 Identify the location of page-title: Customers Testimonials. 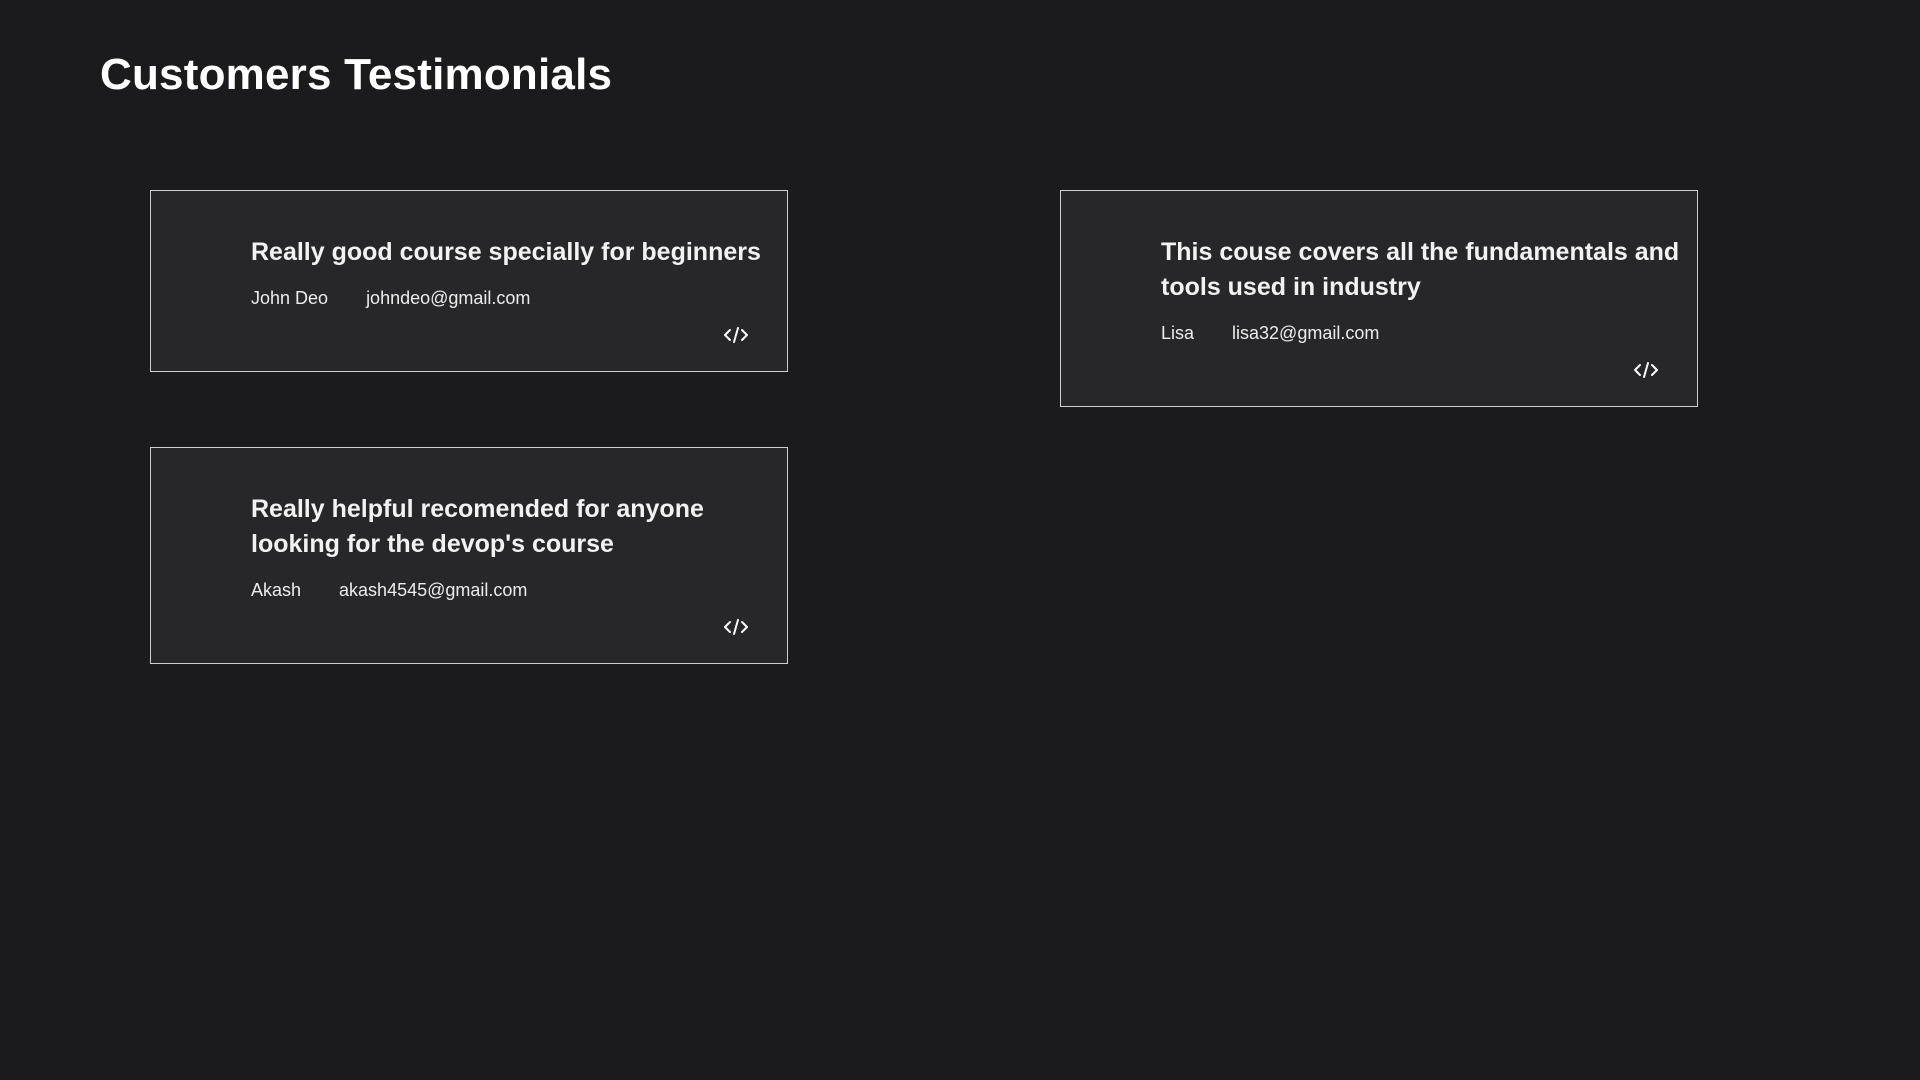
(356, 74).